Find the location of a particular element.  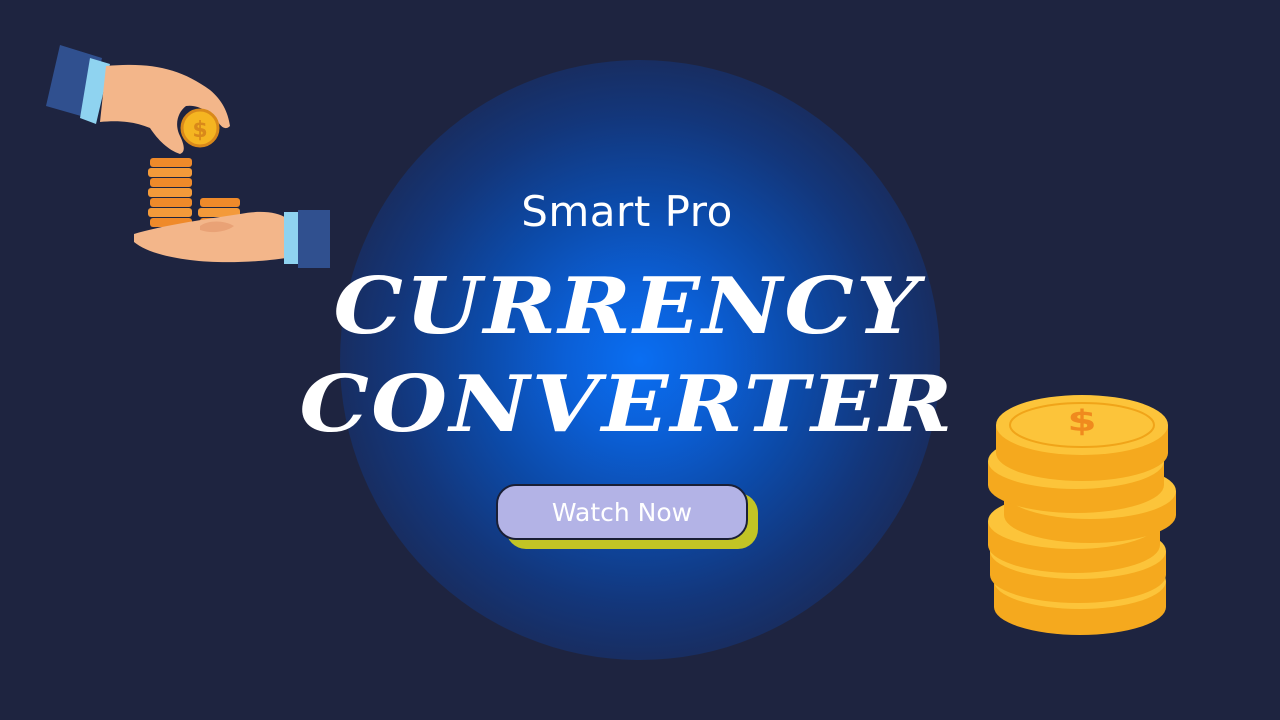

coin-symbol: $ is located at coordinates (199, 130).